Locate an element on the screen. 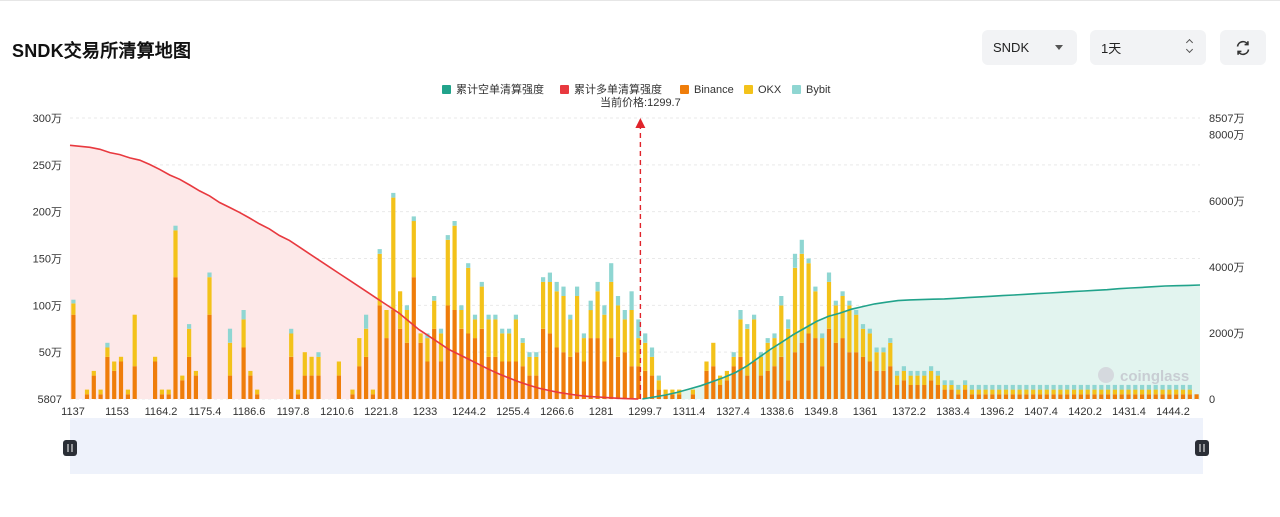 This screenshot has height=517, width=1280. symbol-select: SNDK is located at coordinates (1029, 47).